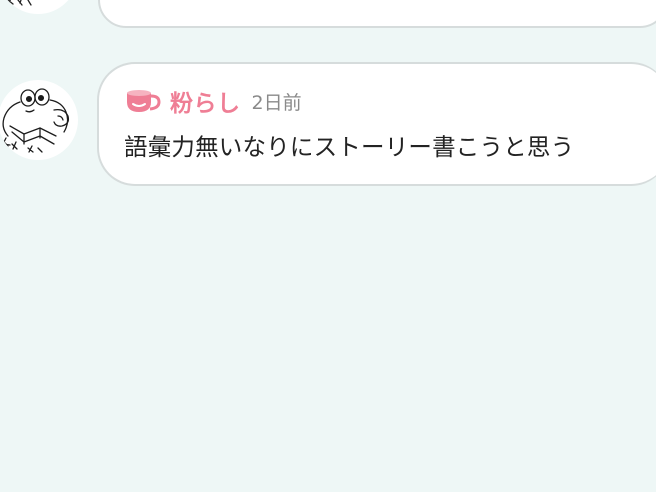 Image resolution: width=656 pixels, height=492 pixels. Describe the element at coordinates (276, 102) in the screenshot. I see `timestamp: 2日前` at that location.